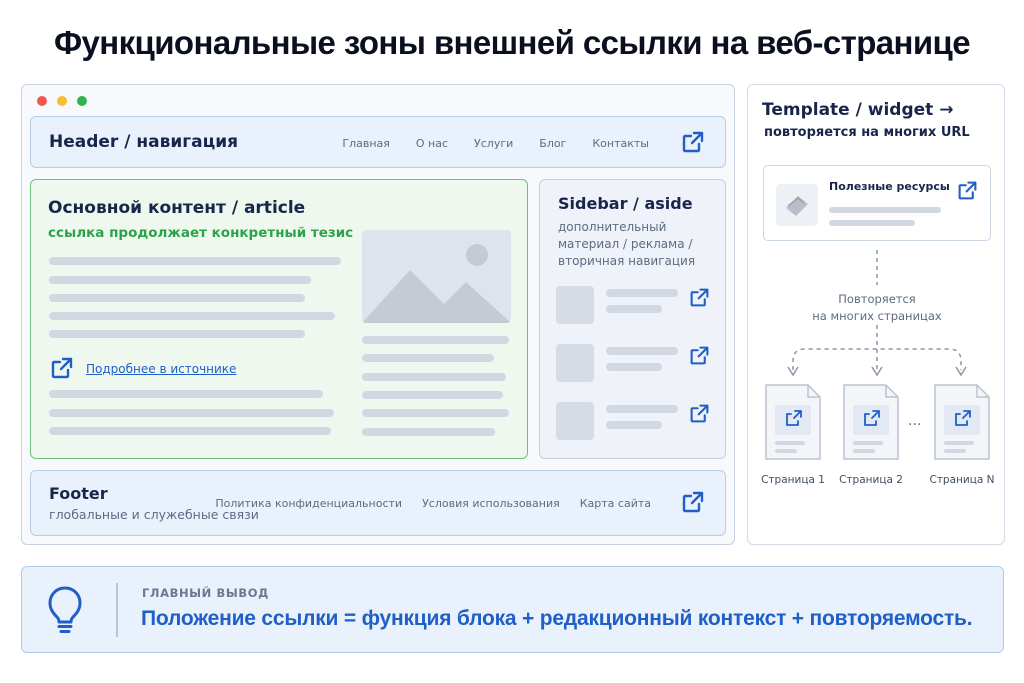  What do you see at coordinates (793, 480) in the screenshot?
I see `page-label-1: Страница 1` at bounding box center [793, 480].